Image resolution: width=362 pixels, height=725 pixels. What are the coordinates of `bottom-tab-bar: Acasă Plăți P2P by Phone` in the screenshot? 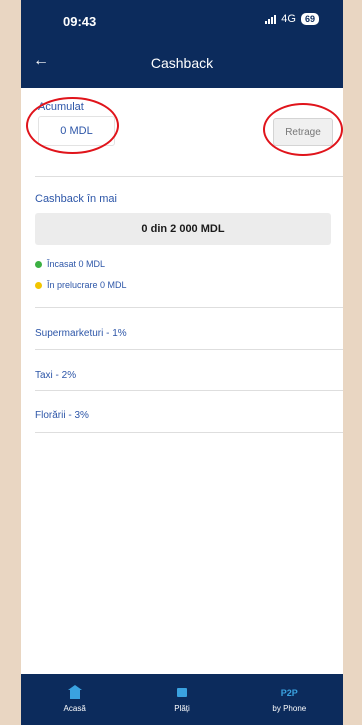 It's located at (182, 699).